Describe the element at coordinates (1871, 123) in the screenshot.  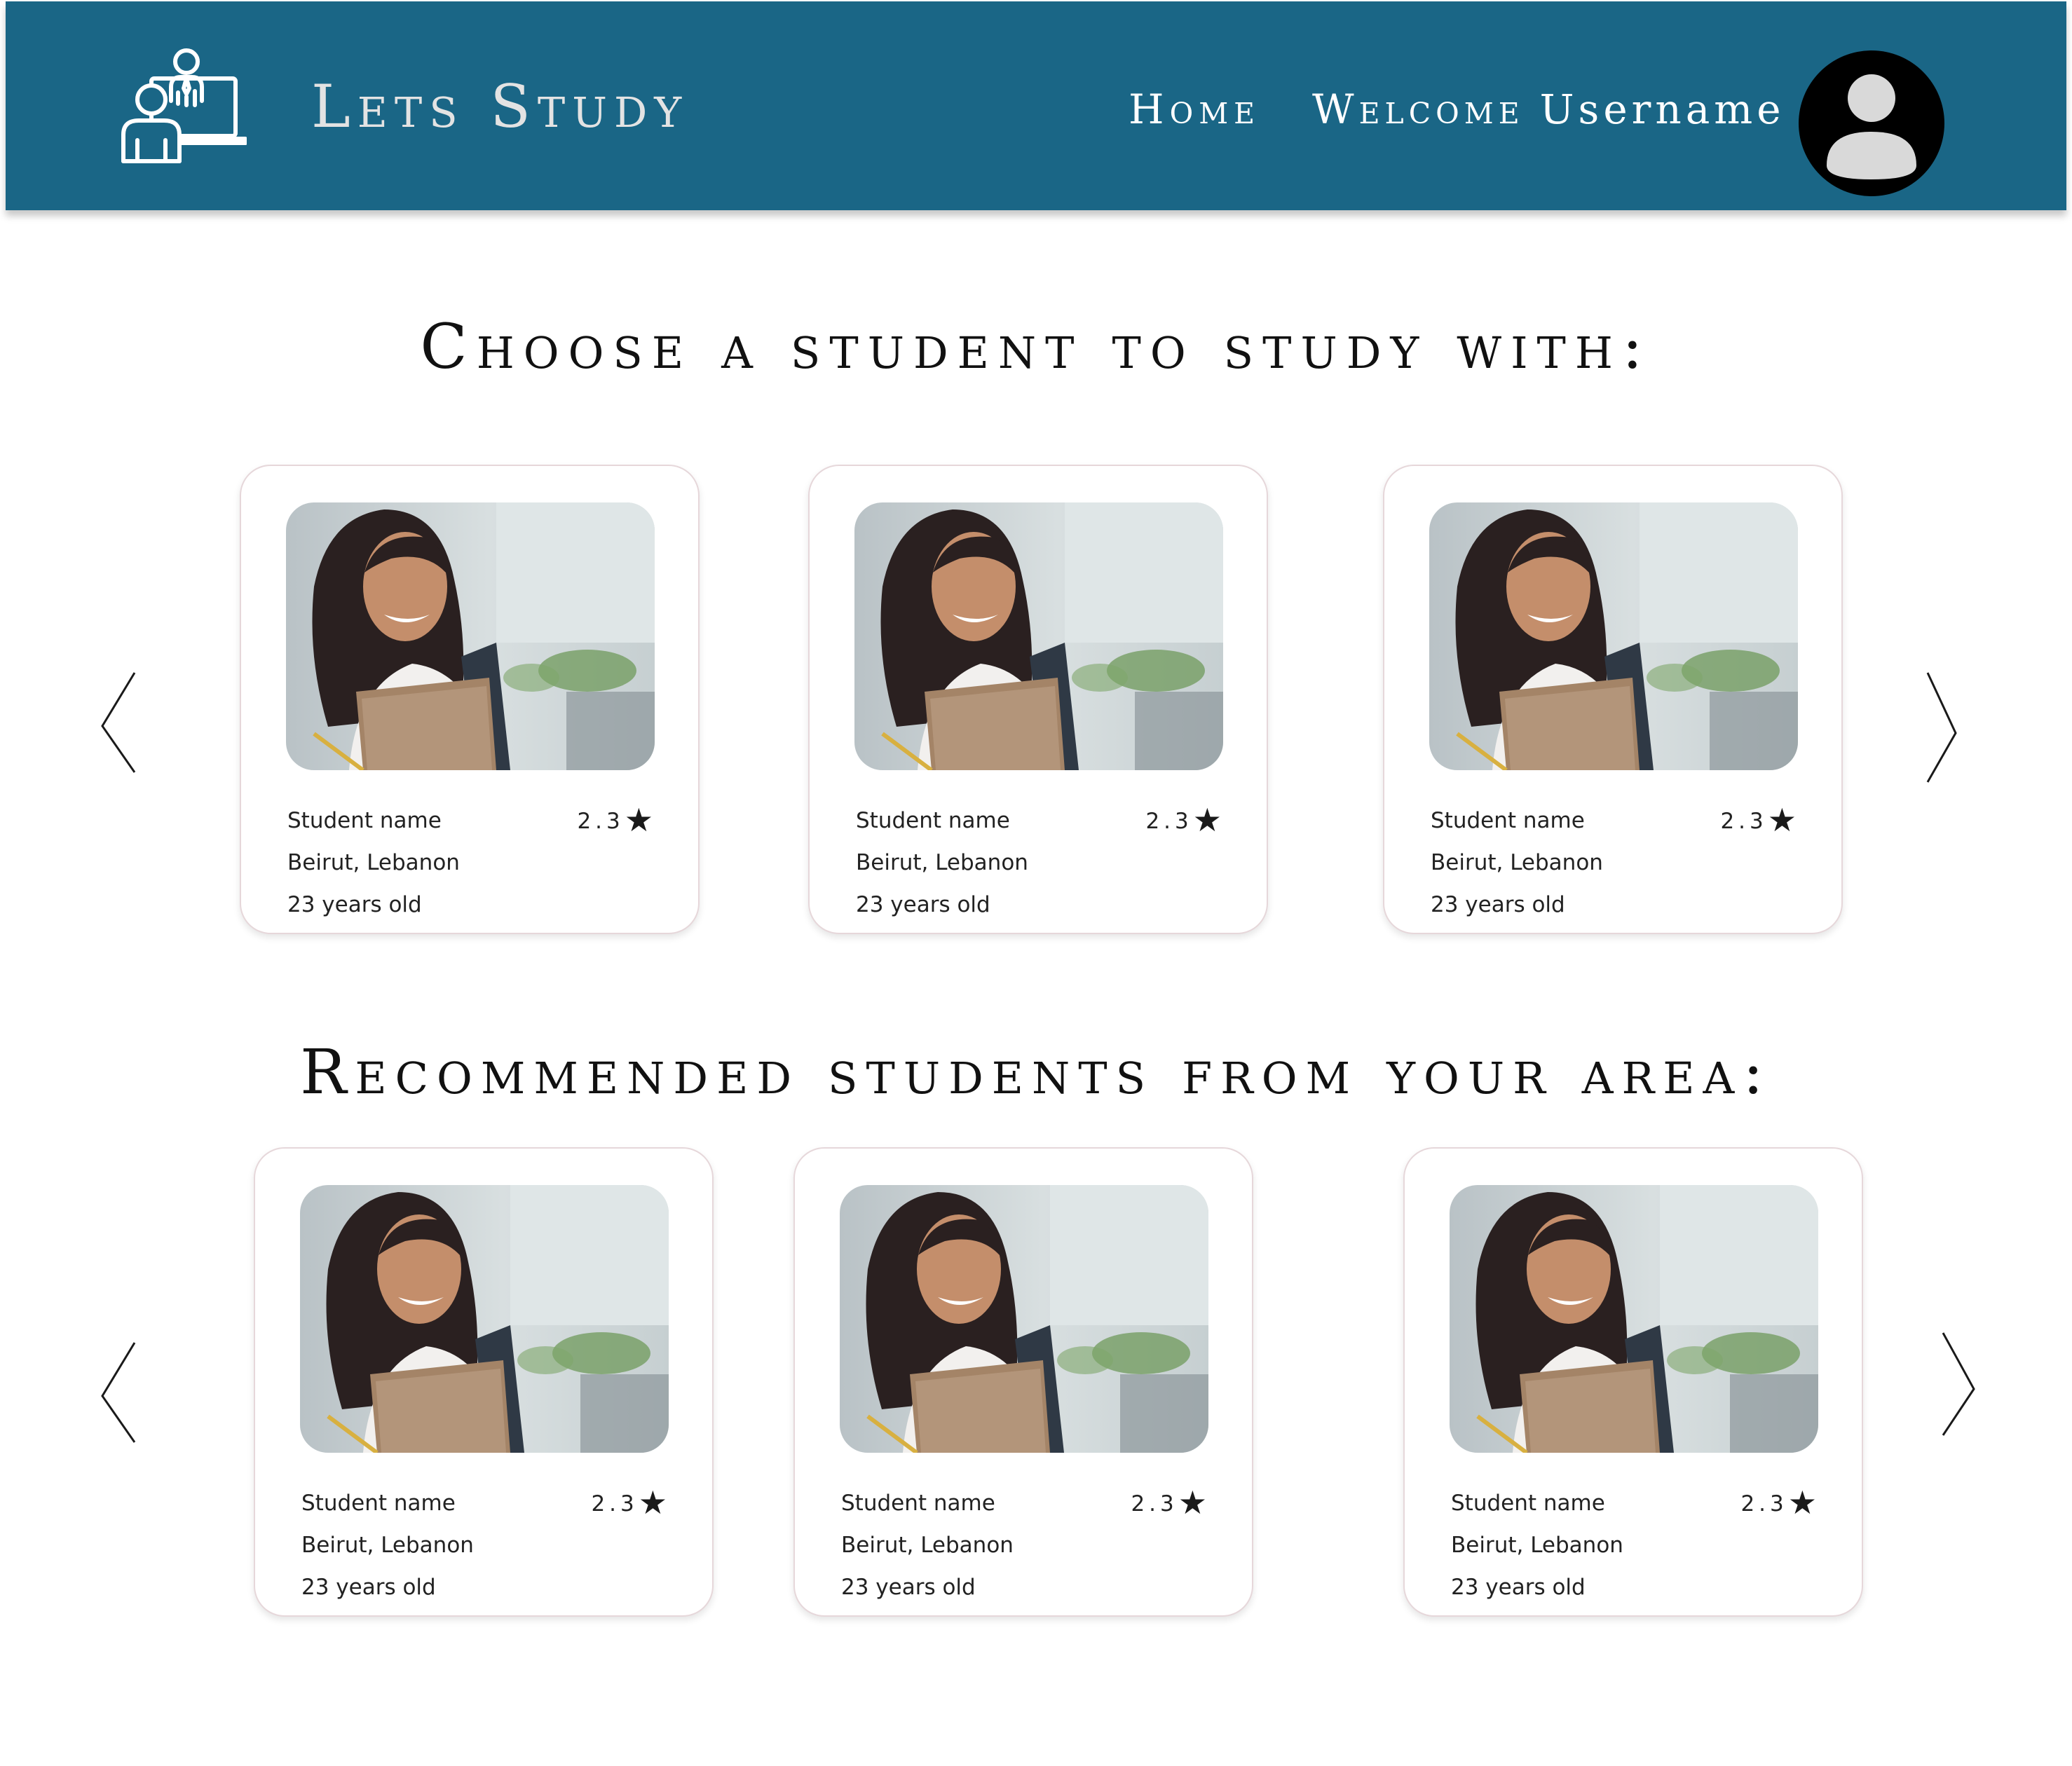
I see `user-avatar-icon` at that location.